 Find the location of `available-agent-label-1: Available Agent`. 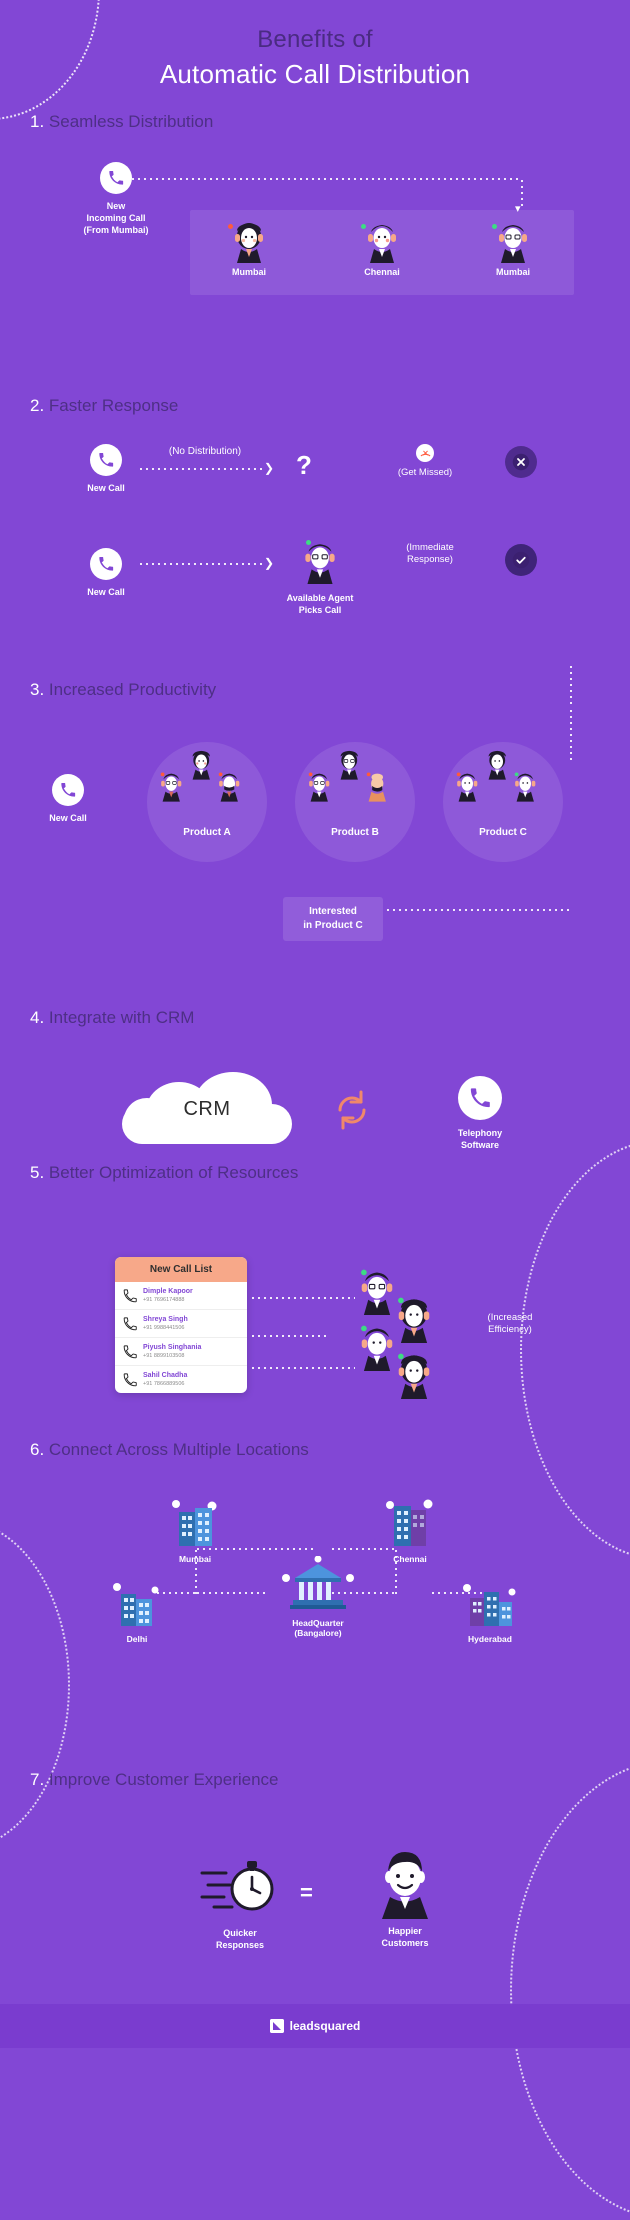

available-agent-label-1: Available Agent is located at coordinates (320, 598).